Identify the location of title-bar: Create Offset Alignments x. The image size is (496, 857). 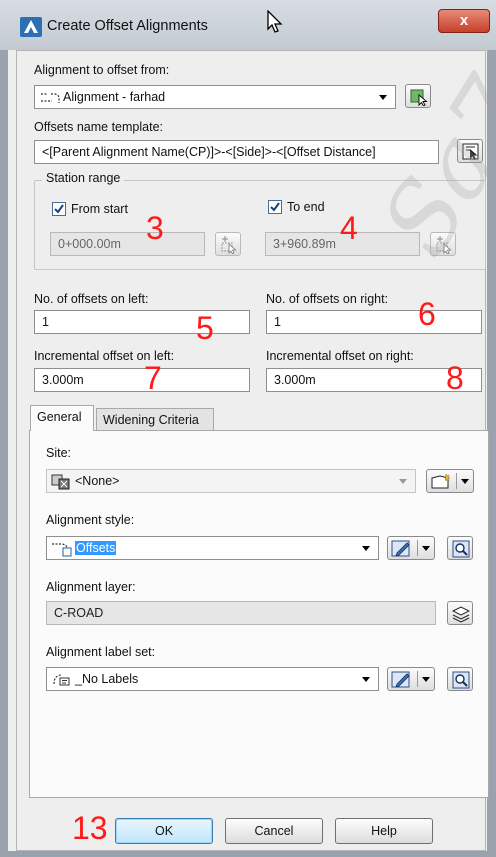
(248, 25).